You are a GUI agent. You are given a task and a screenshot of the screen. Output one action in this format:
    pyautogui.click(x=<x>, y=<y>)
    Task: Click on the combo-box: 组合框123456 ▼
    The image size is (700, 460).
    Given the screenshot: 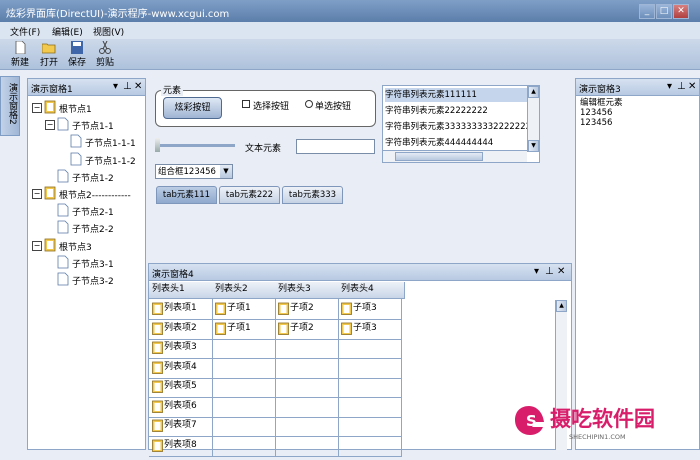 What is the action you would take?
    pyautogui.click(x=194, y=171)
    